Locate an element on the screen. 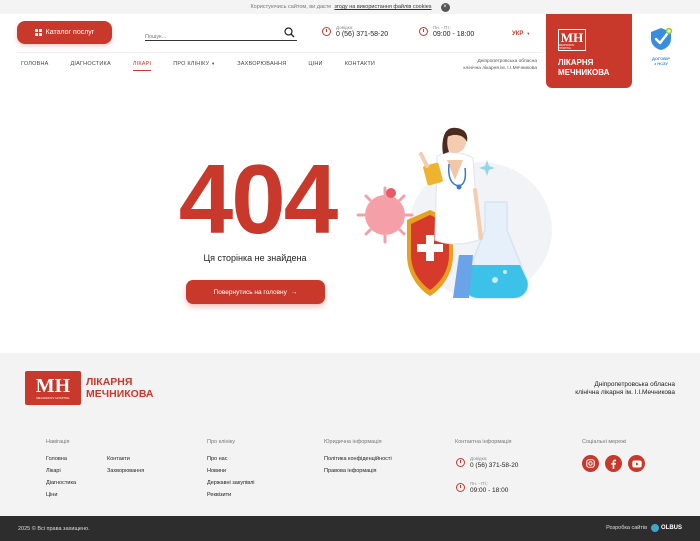 The height and width of the screenshot is (541, 700). footer-logo-title: ЛІКАРНЯ МЕЧНИКОВА is located at coordinates (119, 388).